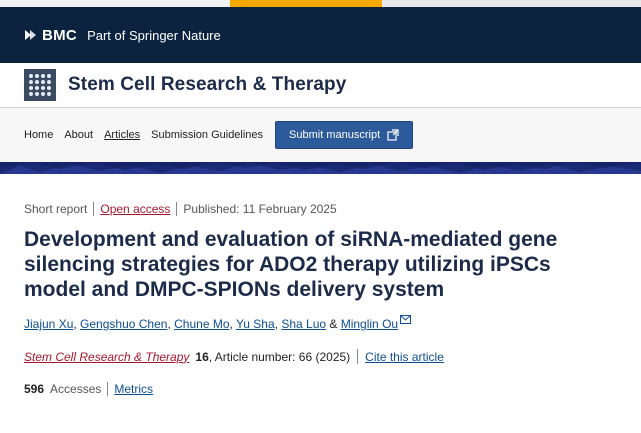 The height and width of the screenshot is (433, 641). Describe the element at coordinates (404, 357) in the screenshot. I see `cite-this-article-link: Cite this article` at that location.